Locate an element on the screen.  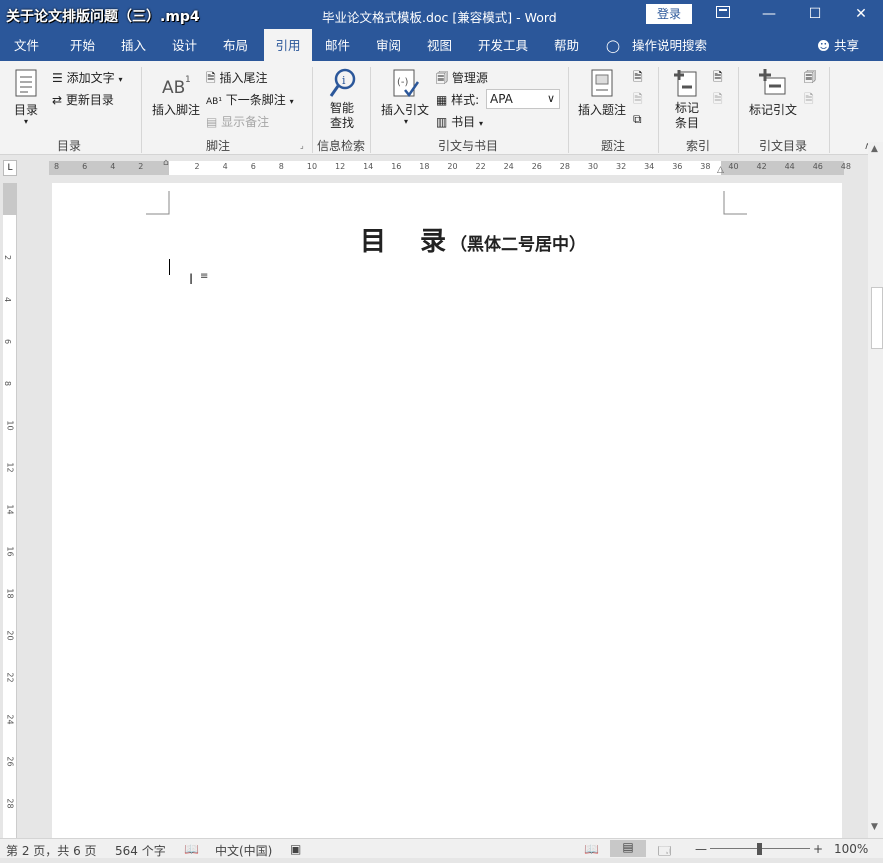
toc-button: 目录 is located at coordinates (26, 109).